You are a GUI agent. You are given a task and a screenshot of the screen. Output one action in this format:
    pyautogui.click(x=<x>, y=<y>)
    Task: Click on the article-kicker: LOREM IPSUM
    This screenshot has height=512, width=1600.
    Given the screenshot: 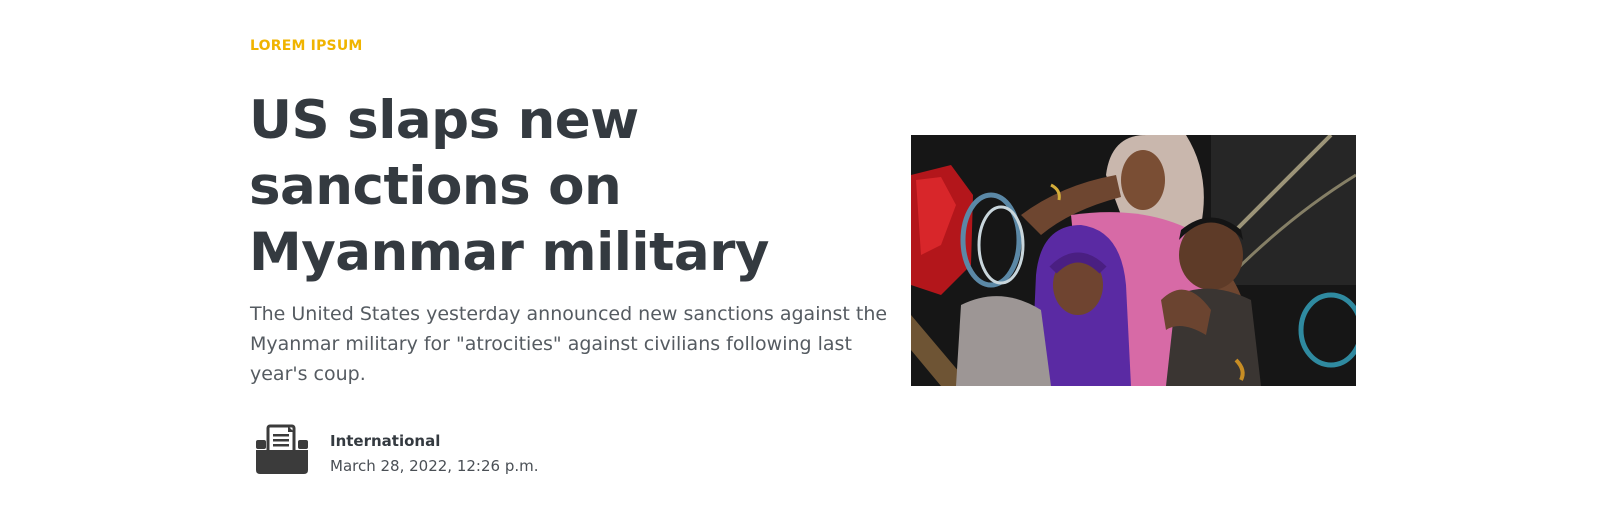 What is the action you would take?
    pyautogui.click(x=306, y=46)
    